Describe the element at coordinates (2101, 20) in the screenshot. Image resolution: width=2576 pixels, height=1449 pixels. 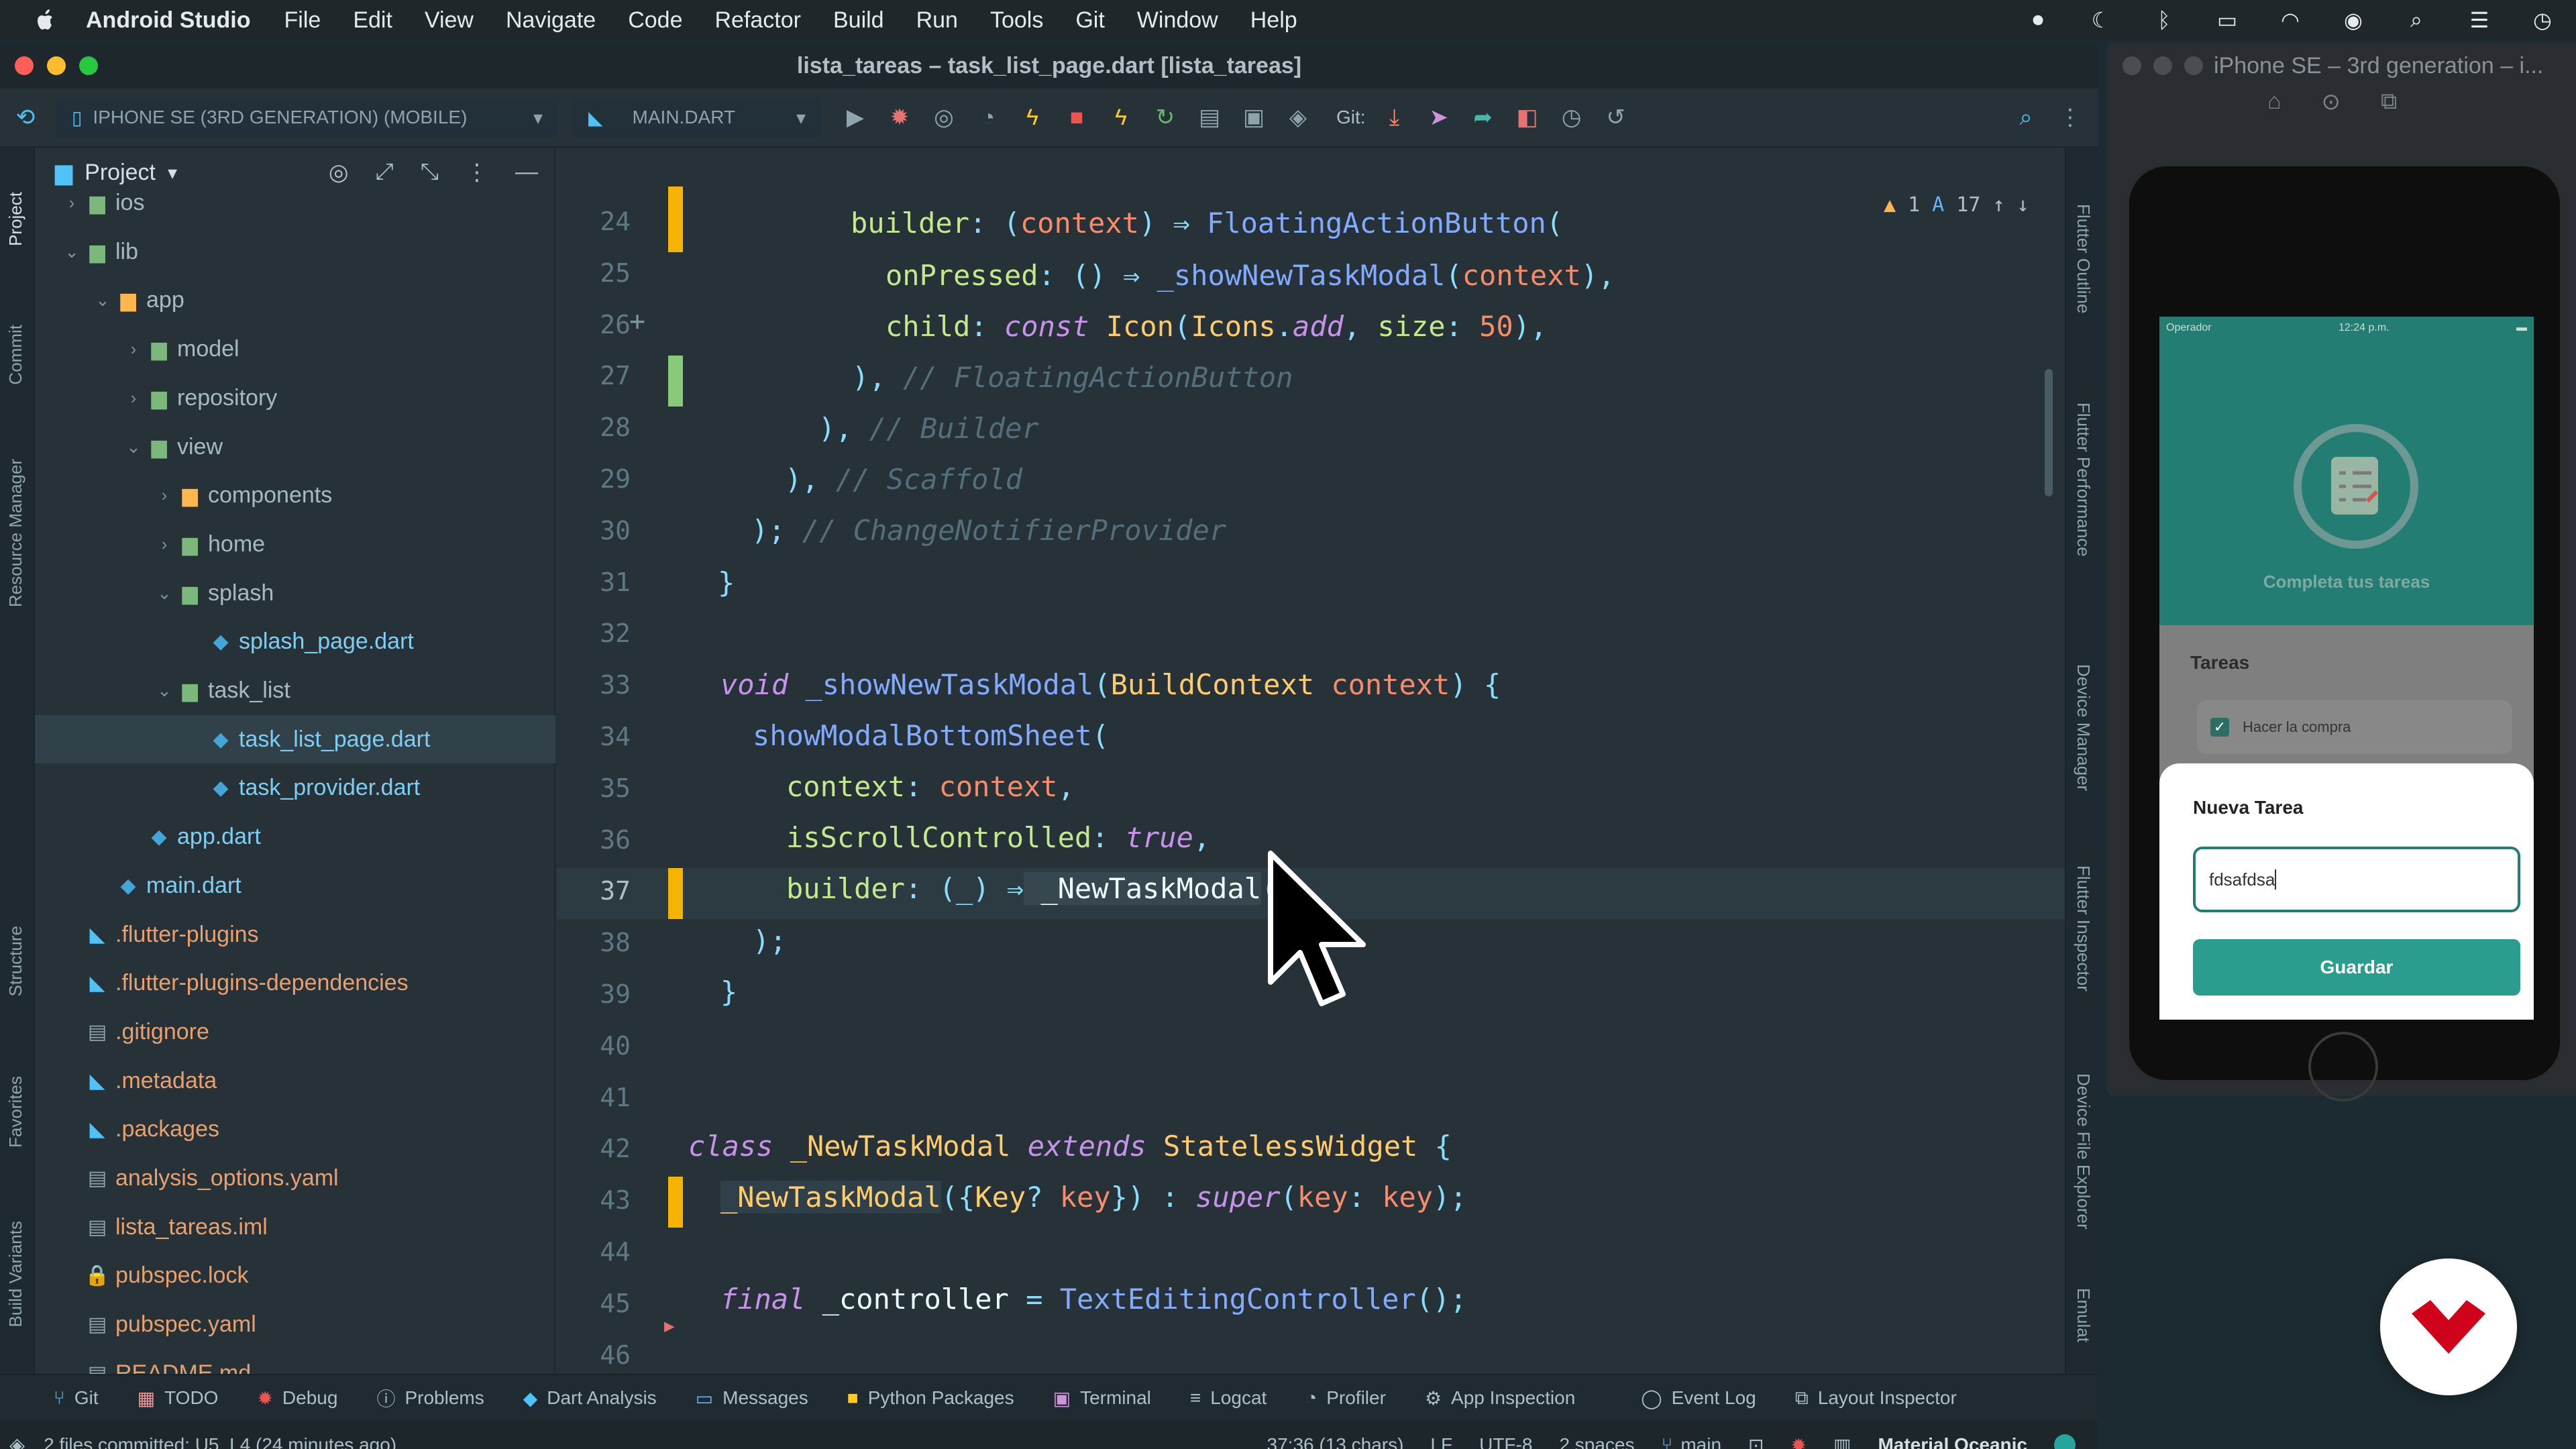
I see `moon-icon: ☾` at that location.